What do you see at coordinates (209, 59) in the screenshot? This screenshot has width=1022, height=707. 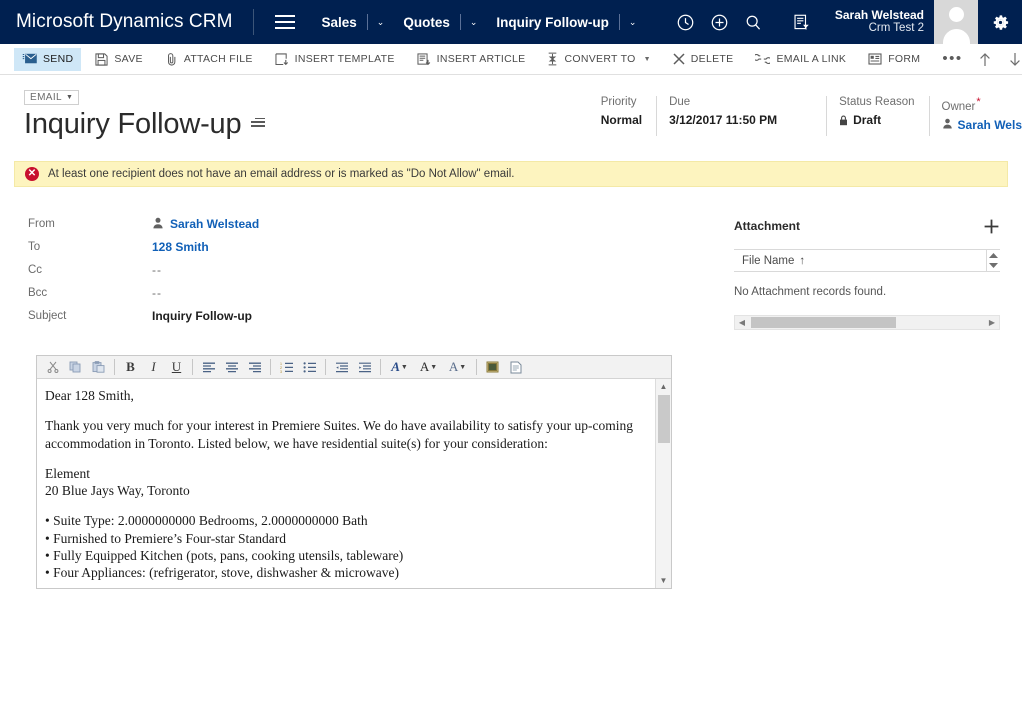 I see `attach-file-button: ATTACH FILE` at bounding box center [209, 59].